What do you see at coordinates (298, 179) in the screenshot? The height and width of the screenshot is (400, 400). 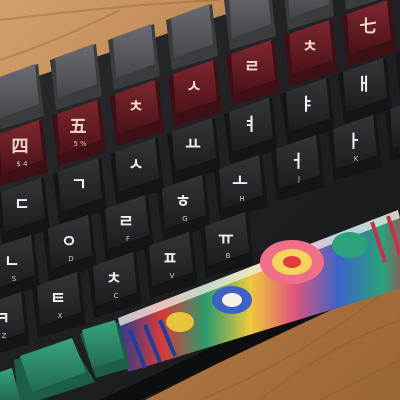 I see `keycap-sublegend: J` at bounding box center [298, 179].